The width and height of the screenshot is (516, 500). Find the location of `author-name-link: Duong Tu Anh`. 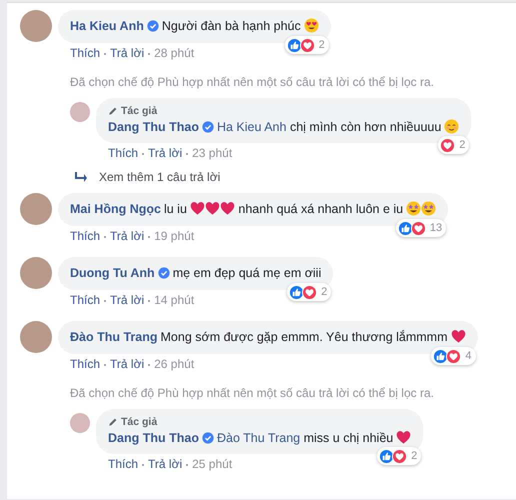

author-name-link: Duong Tu Anh is located at coordinates (112, 273).